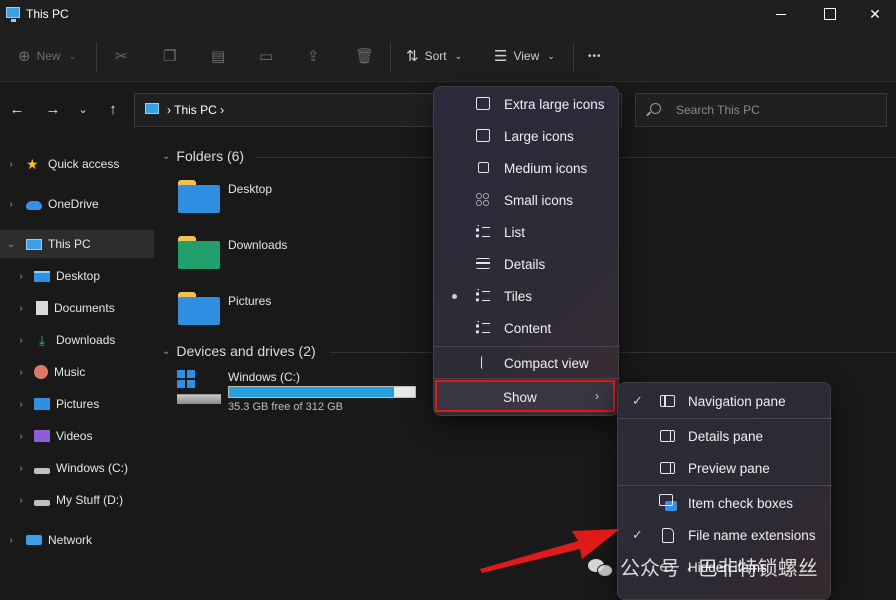 The height and width of the screenshot is (600, 896). I want to click on view-compact: Compact view, so click(527, 363).